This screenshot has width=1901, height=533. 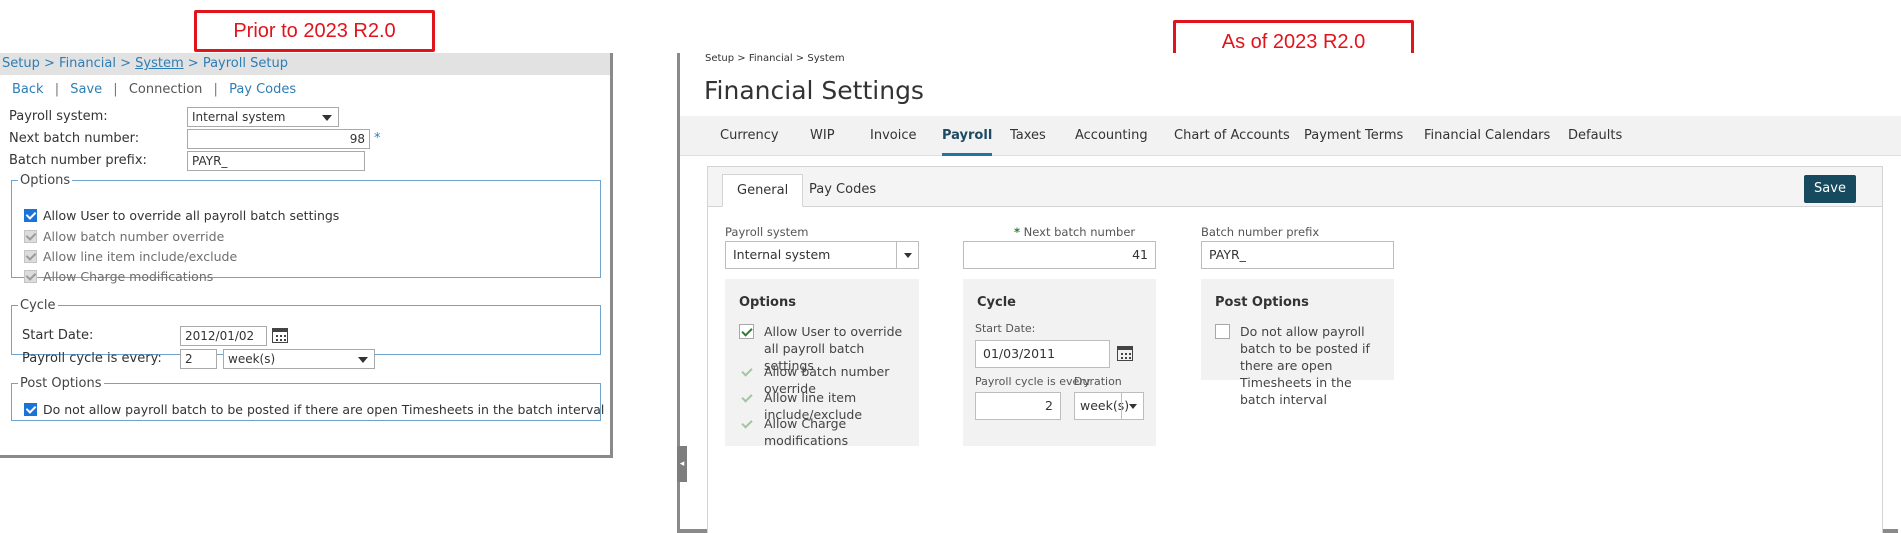 I want to click on duration-select: week(s), so click(x=1109, y=406).